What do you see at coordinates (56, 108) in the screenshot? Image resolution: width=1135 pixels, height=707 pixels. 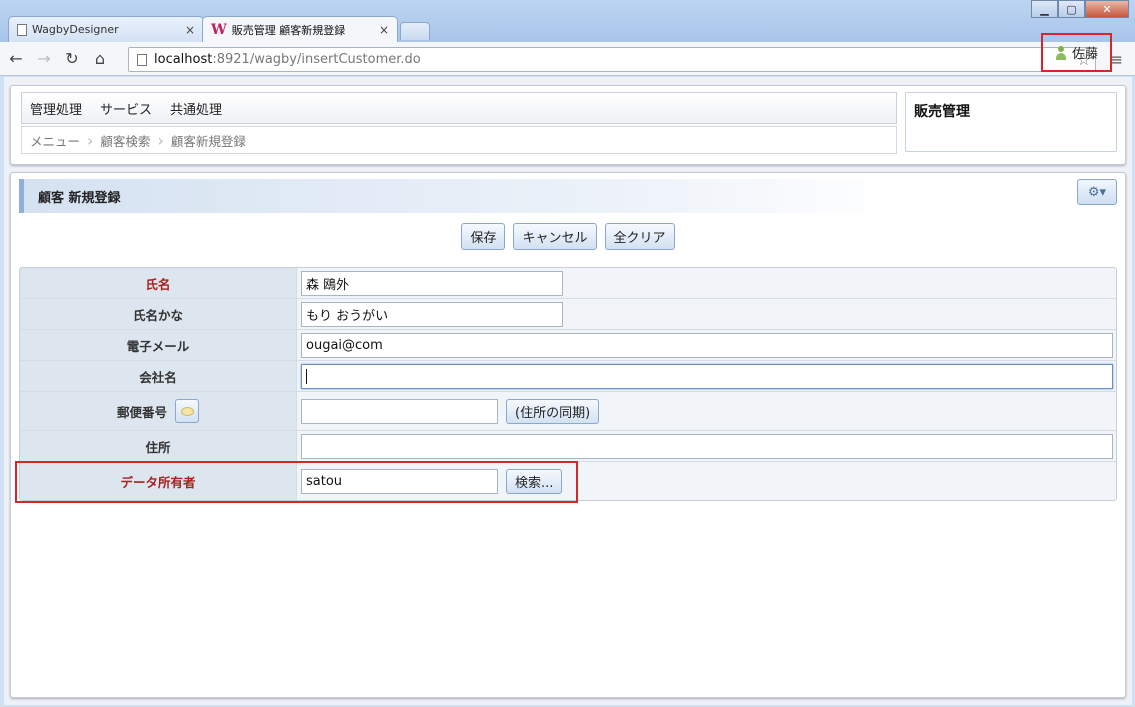 I see `menu-item-admin: 管理処理` at bounding box center [56, 108].